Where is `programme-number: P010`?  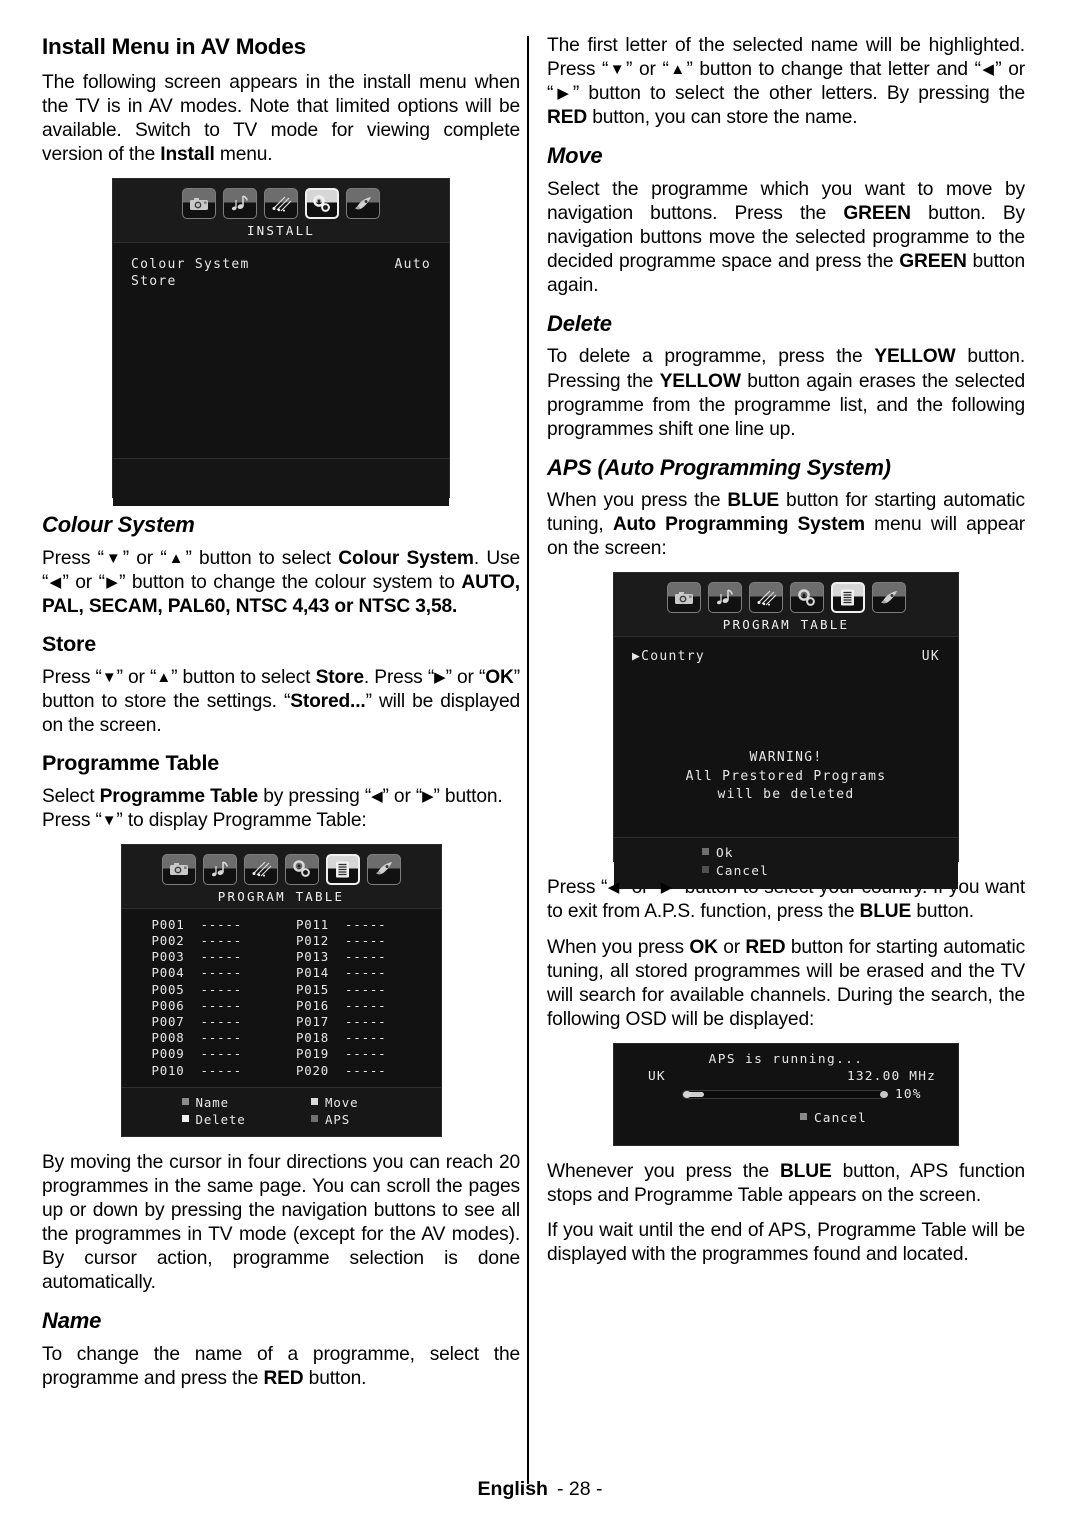 programme-number: P010 is located at coordinates (168, 1070).